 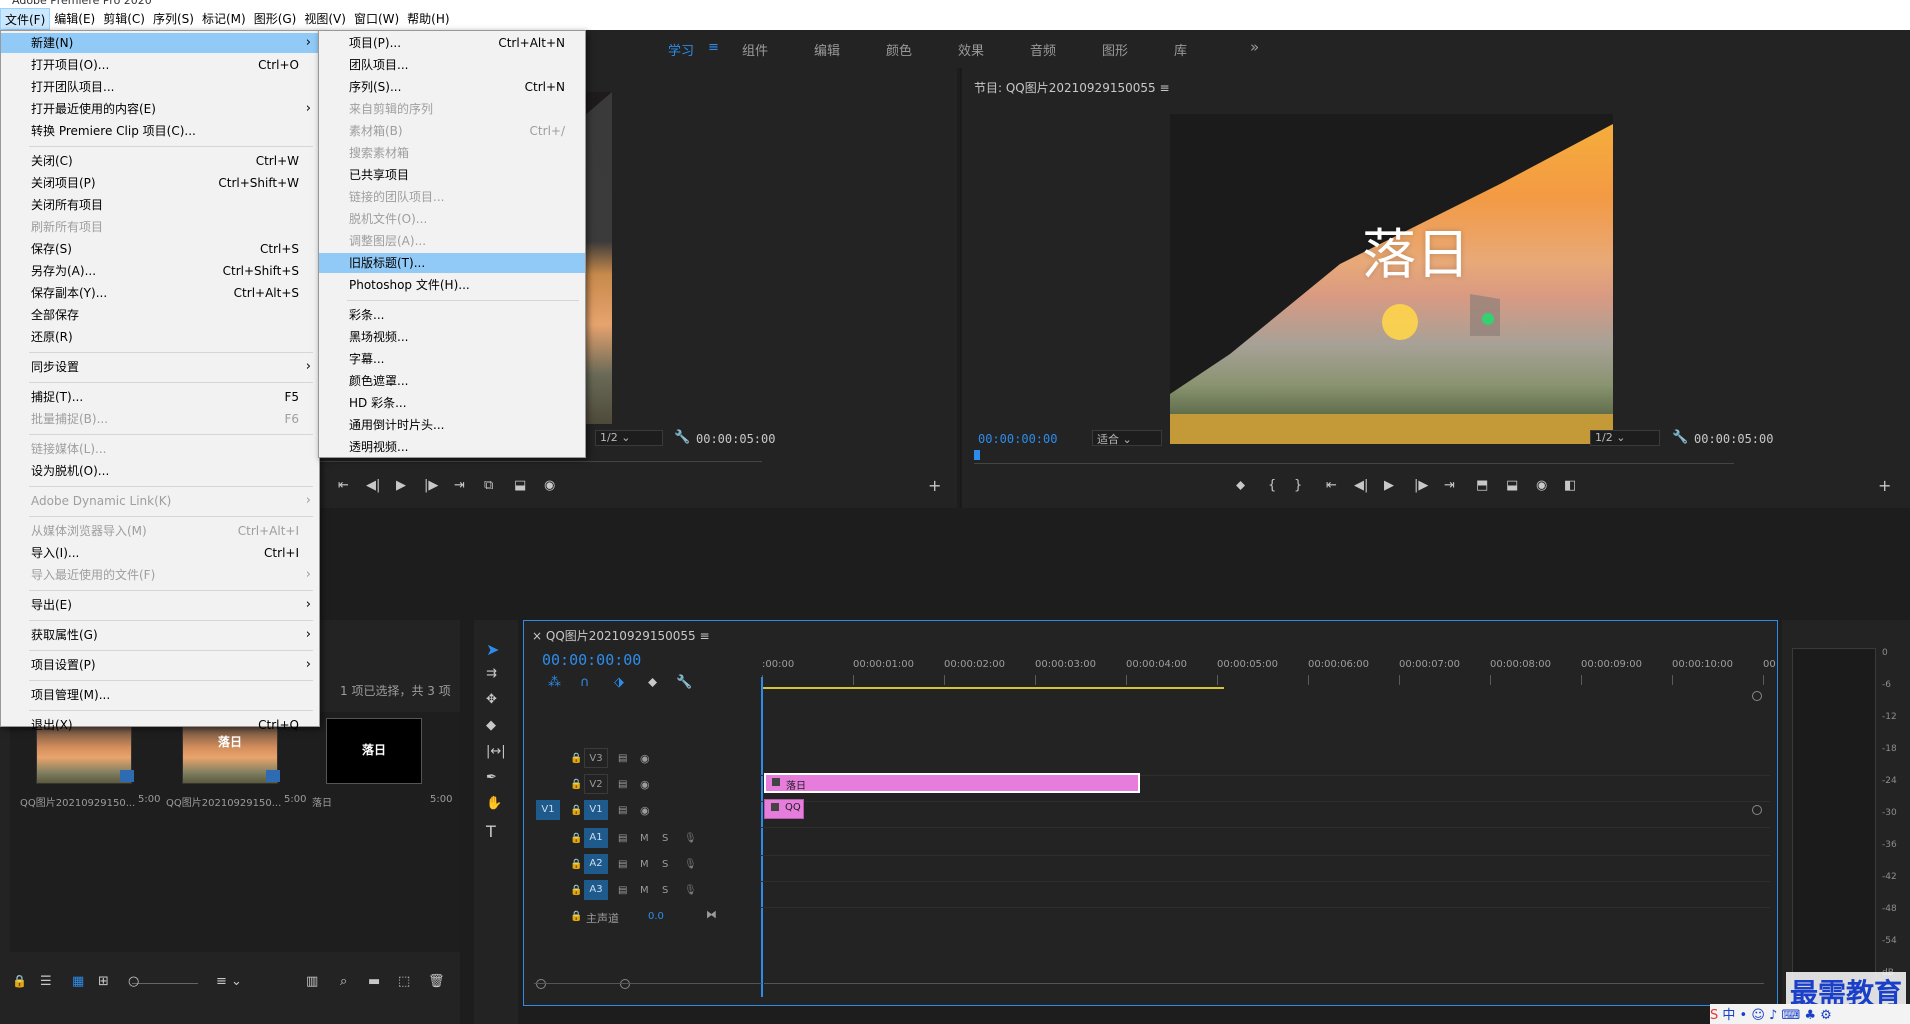 What do you see at coordinates (491, 831) in the screenshot?
I see `type-tool-icon: T` at bounding box center [491, 831].